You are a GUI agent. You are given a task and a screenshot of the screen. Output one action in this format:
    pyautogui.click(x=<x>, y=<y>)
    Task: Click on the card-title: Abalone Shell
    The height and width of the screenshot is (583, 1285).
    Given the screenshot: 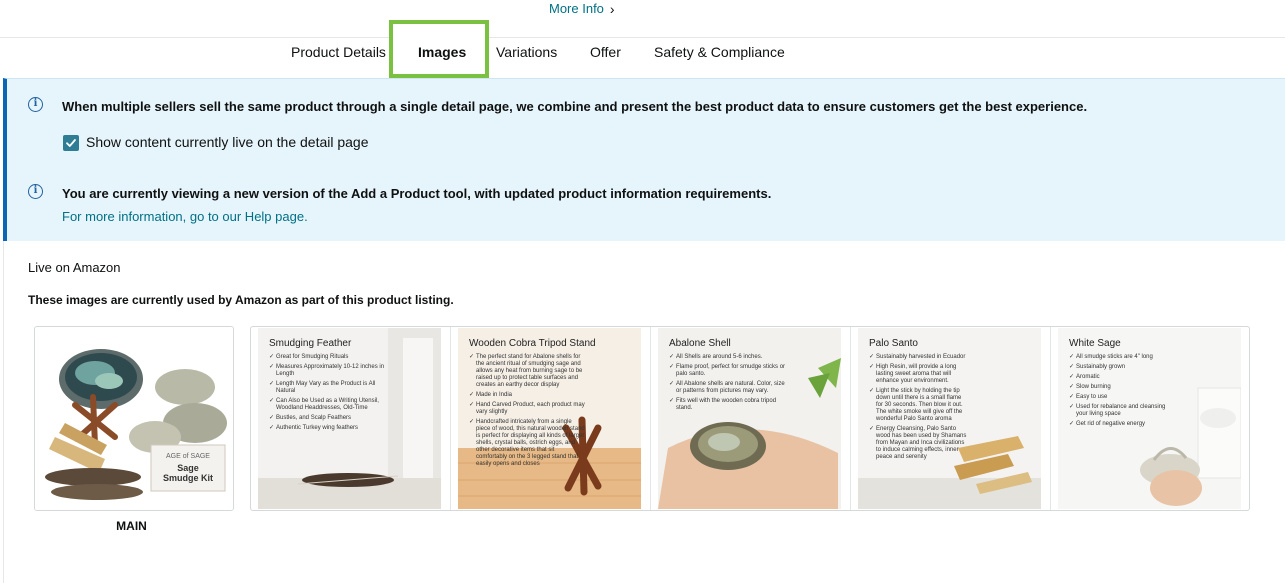 What is the action you would take?
    pyautogui.click(x=700, y=343)
    